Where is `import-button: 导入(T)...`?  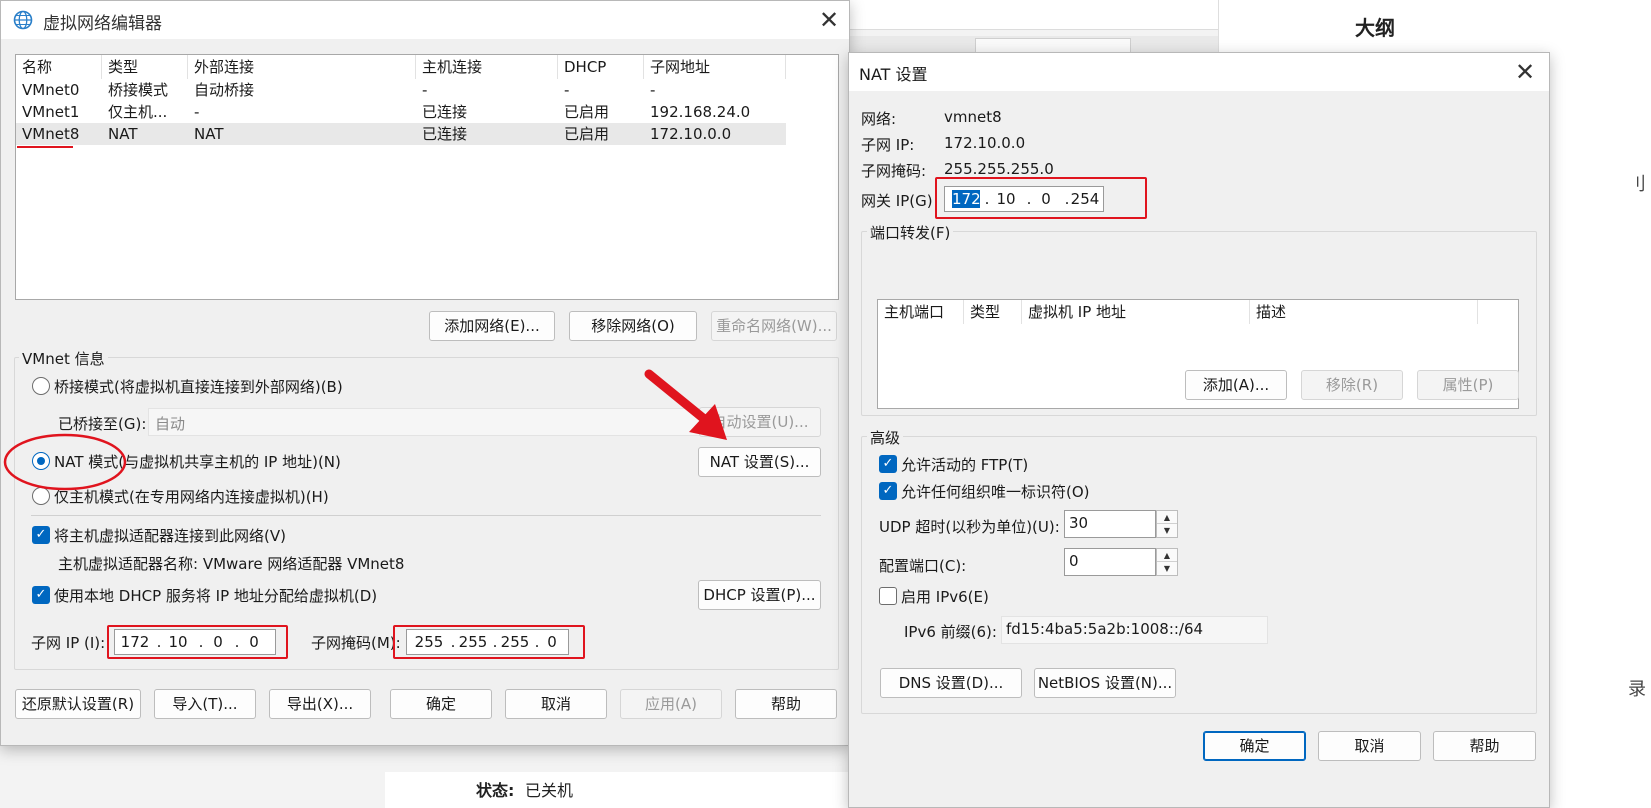 import-button: 导入(T)... is located at coordinates (205, 704).